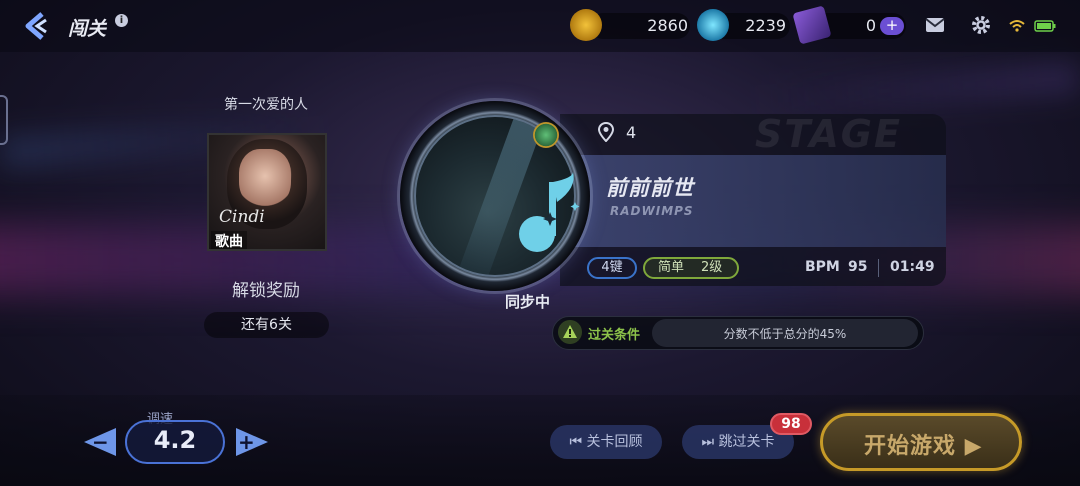 This screenshot has width=1080, height=486. I want to click on bpm-value: 95, so click(858, 267).